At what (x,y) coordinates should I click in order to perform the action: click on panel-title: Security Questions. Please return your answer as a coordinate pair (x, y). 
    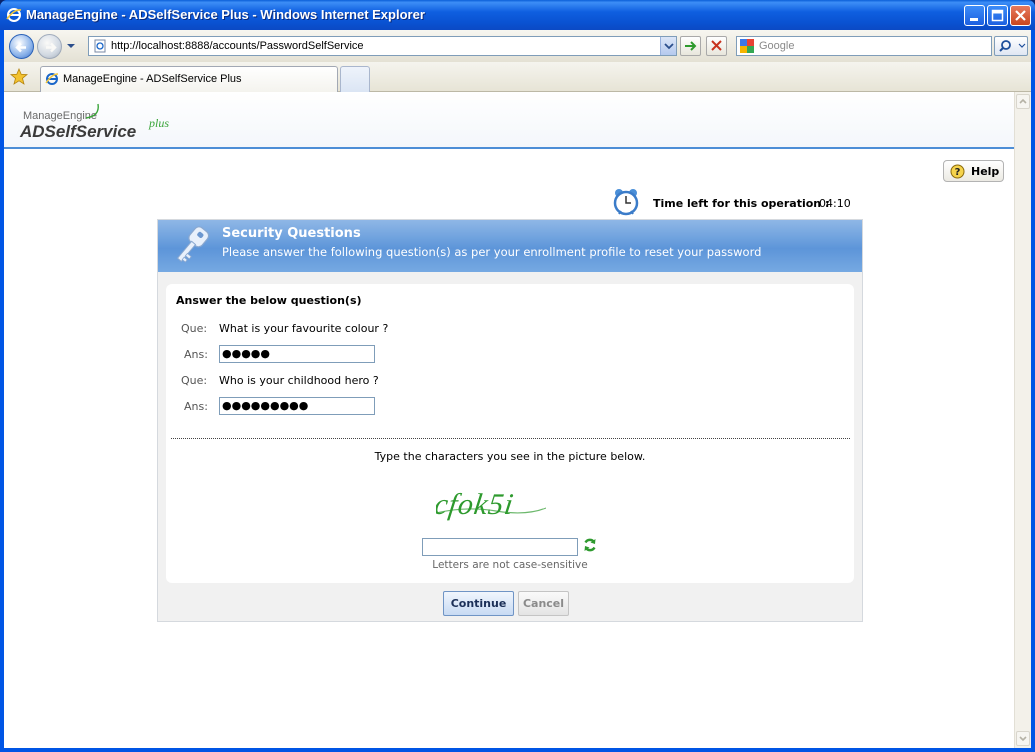
    Looking at the image, I should click on (291, 233).